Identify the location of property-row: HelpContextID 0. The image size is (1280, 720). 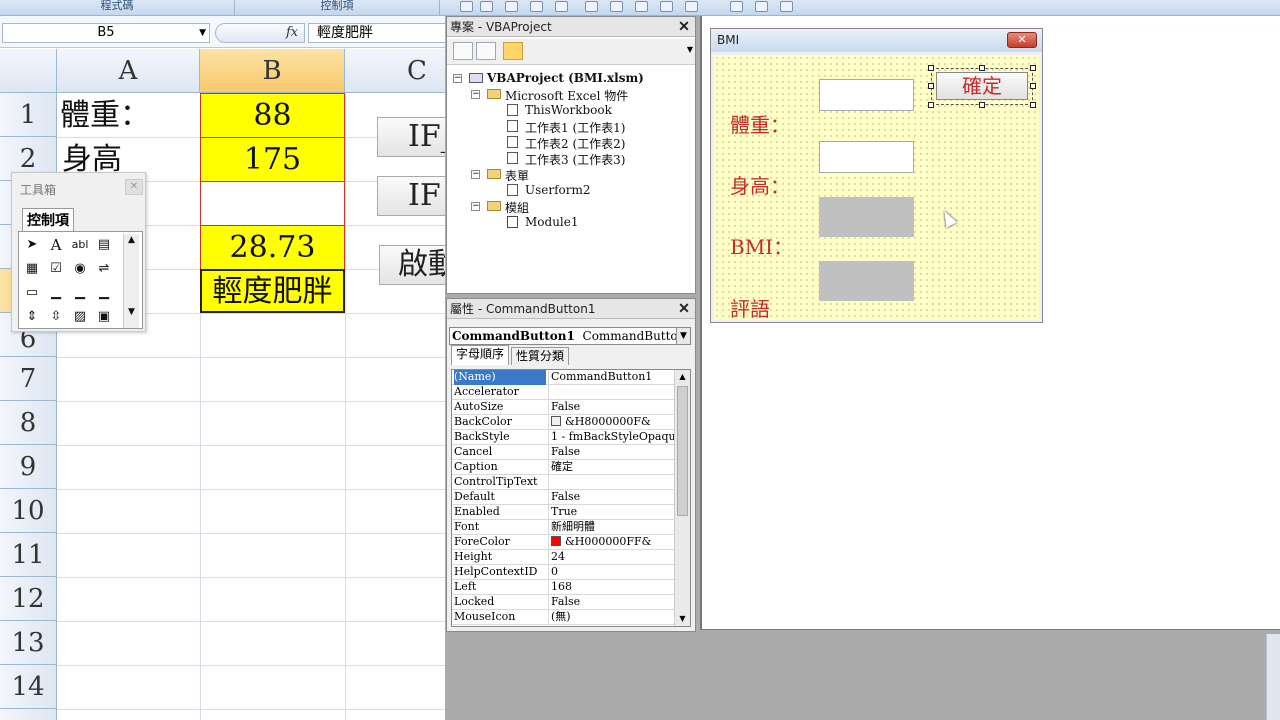
(563, 572).